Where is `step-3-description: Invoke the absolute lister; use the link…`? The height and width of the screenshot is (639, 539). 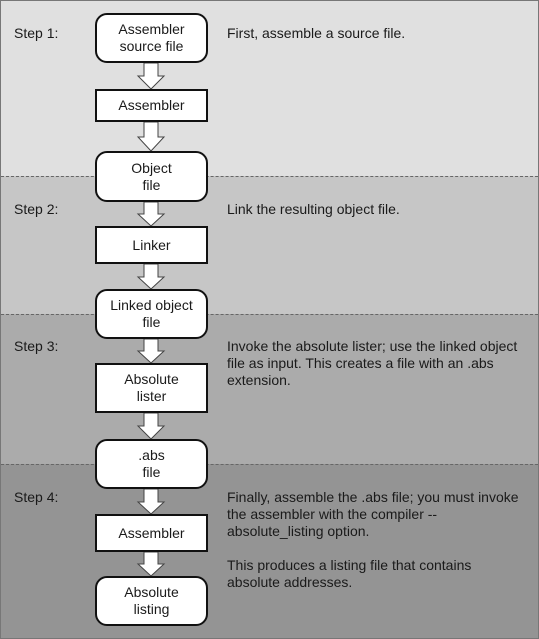 step-3-description: Invoke the absolute lister; use the link… is located at coordinates (377, 372).